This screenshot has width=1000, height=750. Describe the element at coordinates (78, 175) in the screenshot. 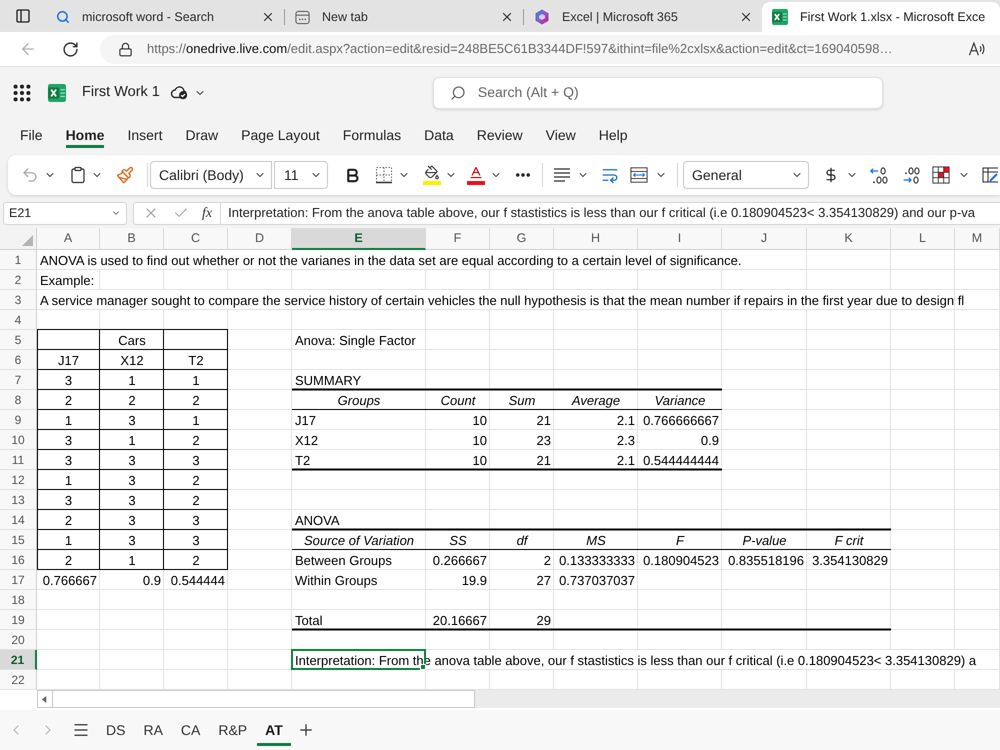

I see `clipboard-icon` at that location.